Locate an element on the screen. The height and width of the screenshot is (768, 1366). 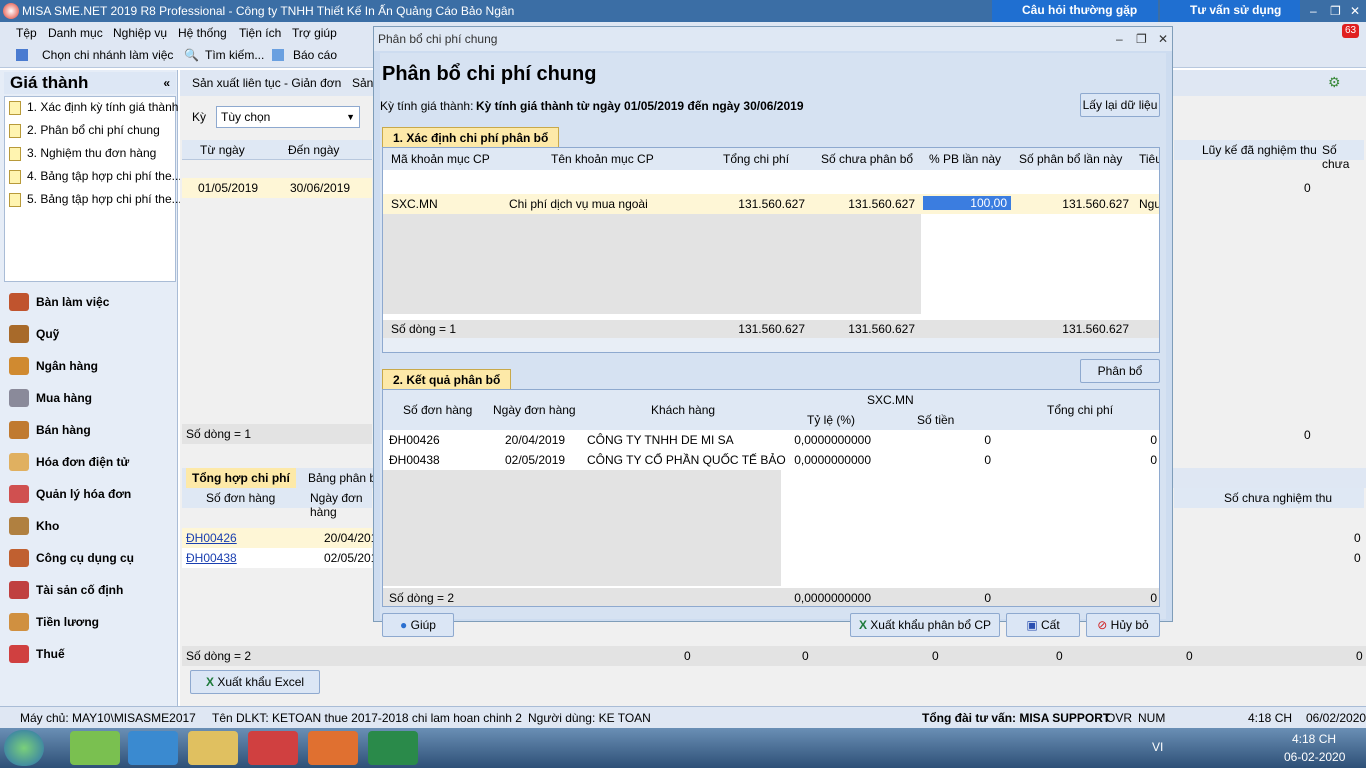
date-status: 06/02/2020 is located at coordinates (1336, 718).